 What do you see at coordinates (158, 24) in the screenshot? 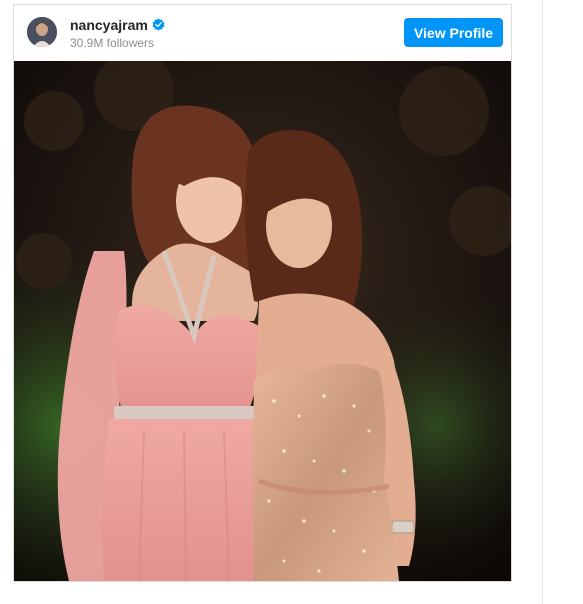
I see `verified-badge-icon` at bounding box center [158, 24].